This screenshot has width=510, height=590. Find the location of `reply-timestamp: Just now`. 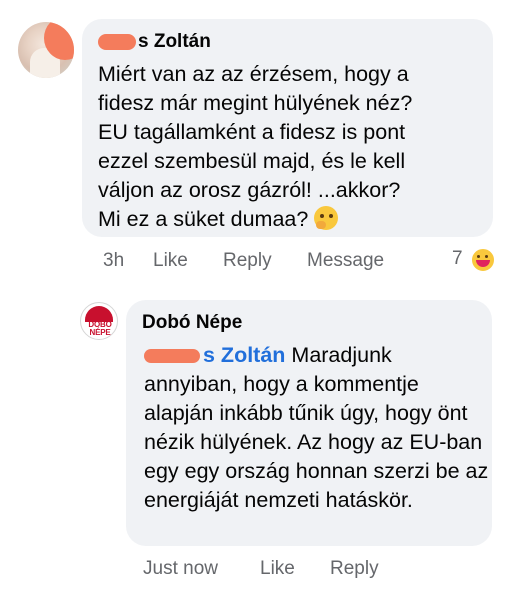

reply-timestamp: Just now is located at coordinates (180, 569).